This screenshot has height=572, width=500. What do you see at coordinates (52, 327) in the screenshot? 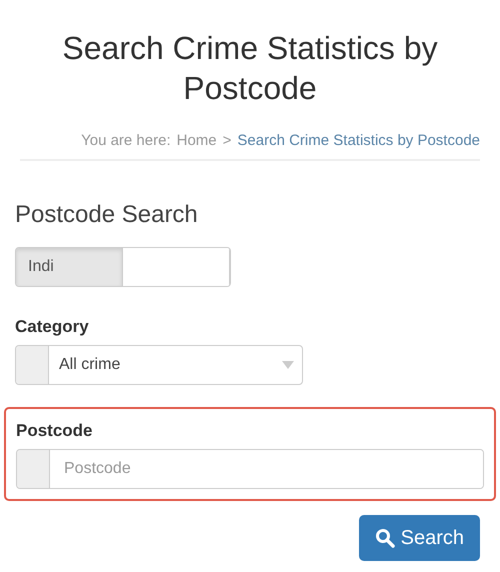
I see `category-label: Category` at bounding box center [52, 327].